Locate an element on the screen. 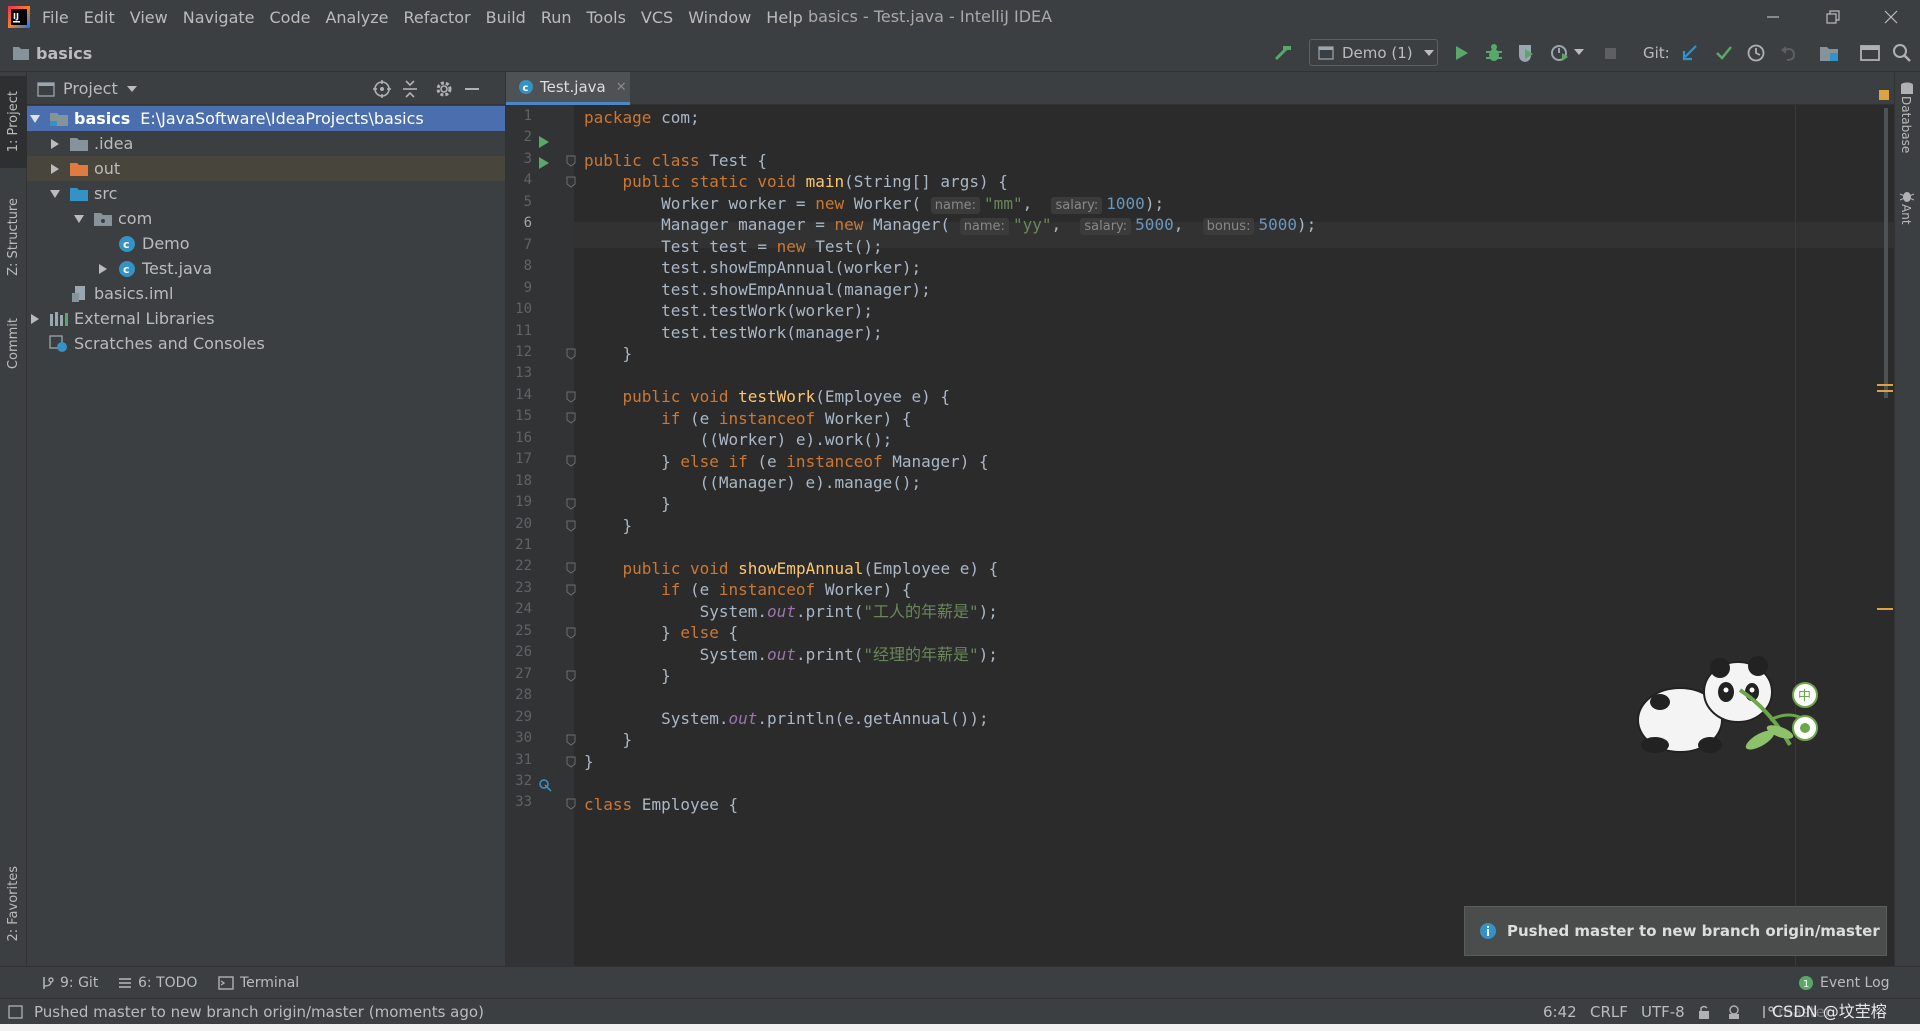 Image resolution: width=1920 pixels, height=1031 pixels. menu-navigate: Navigate is located at coordinates (219, 17).